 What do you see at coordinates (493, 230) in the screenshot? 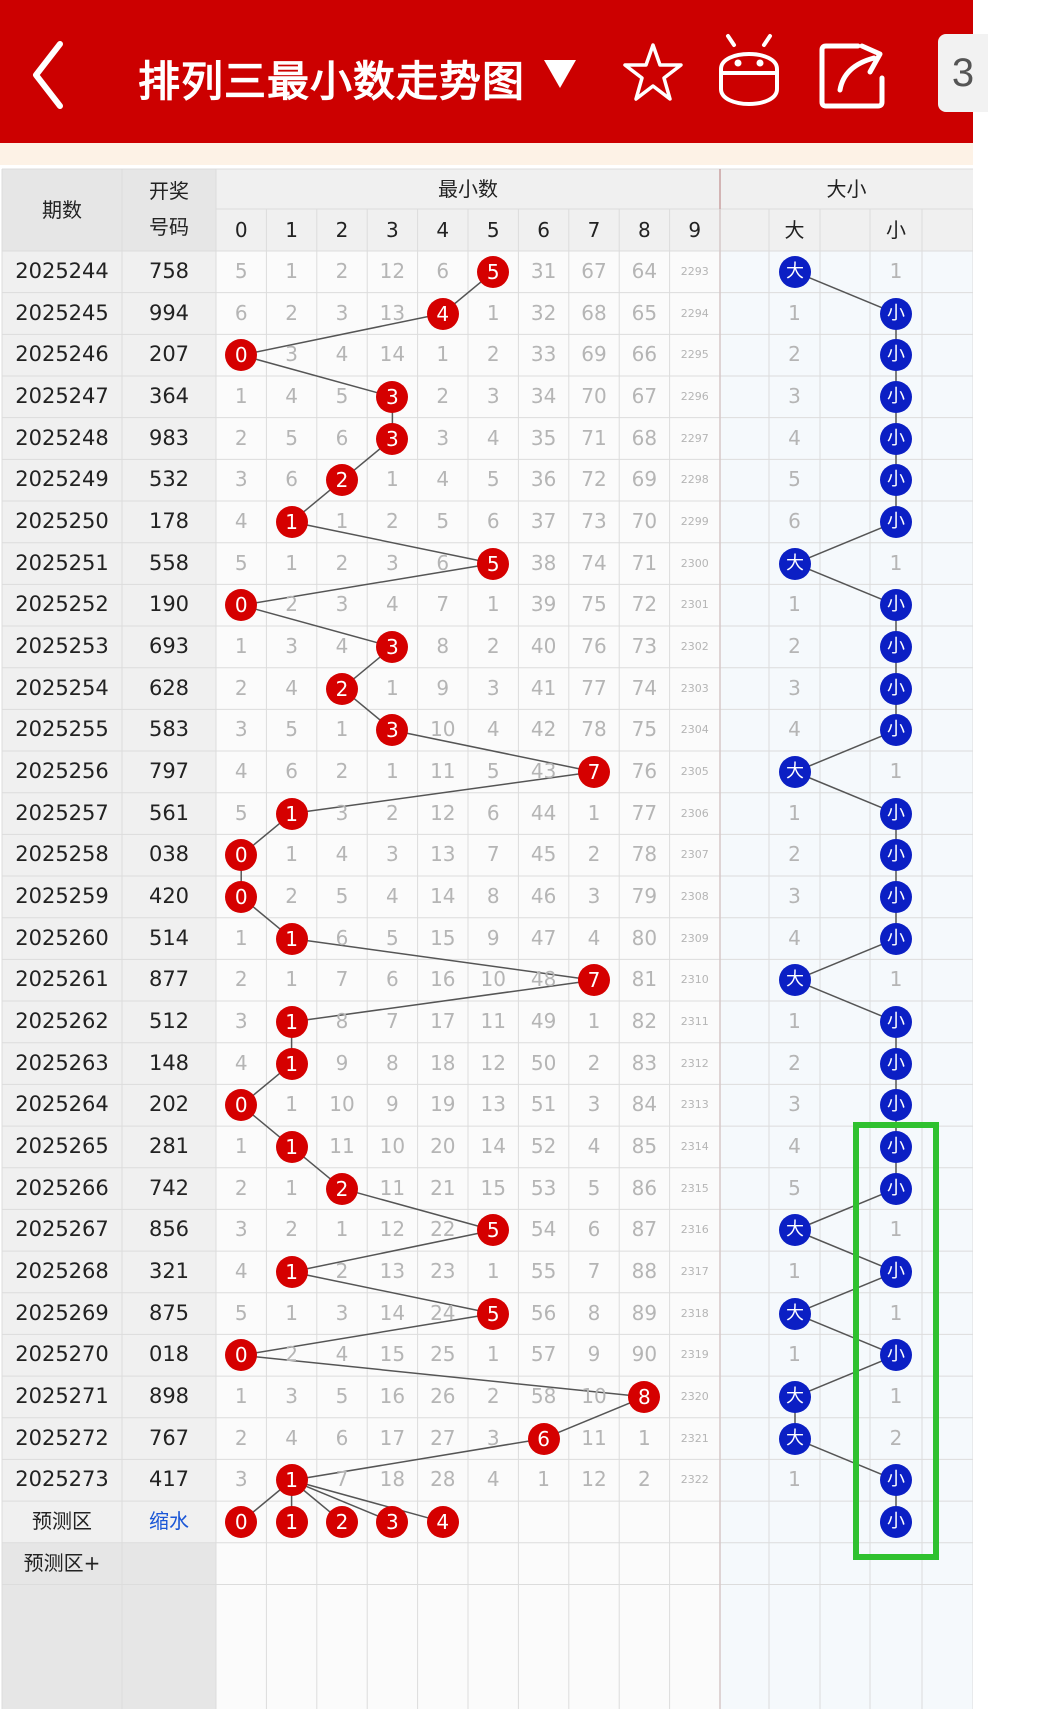
I see `digit-header-5: 5` at bounding box center [493, 230].